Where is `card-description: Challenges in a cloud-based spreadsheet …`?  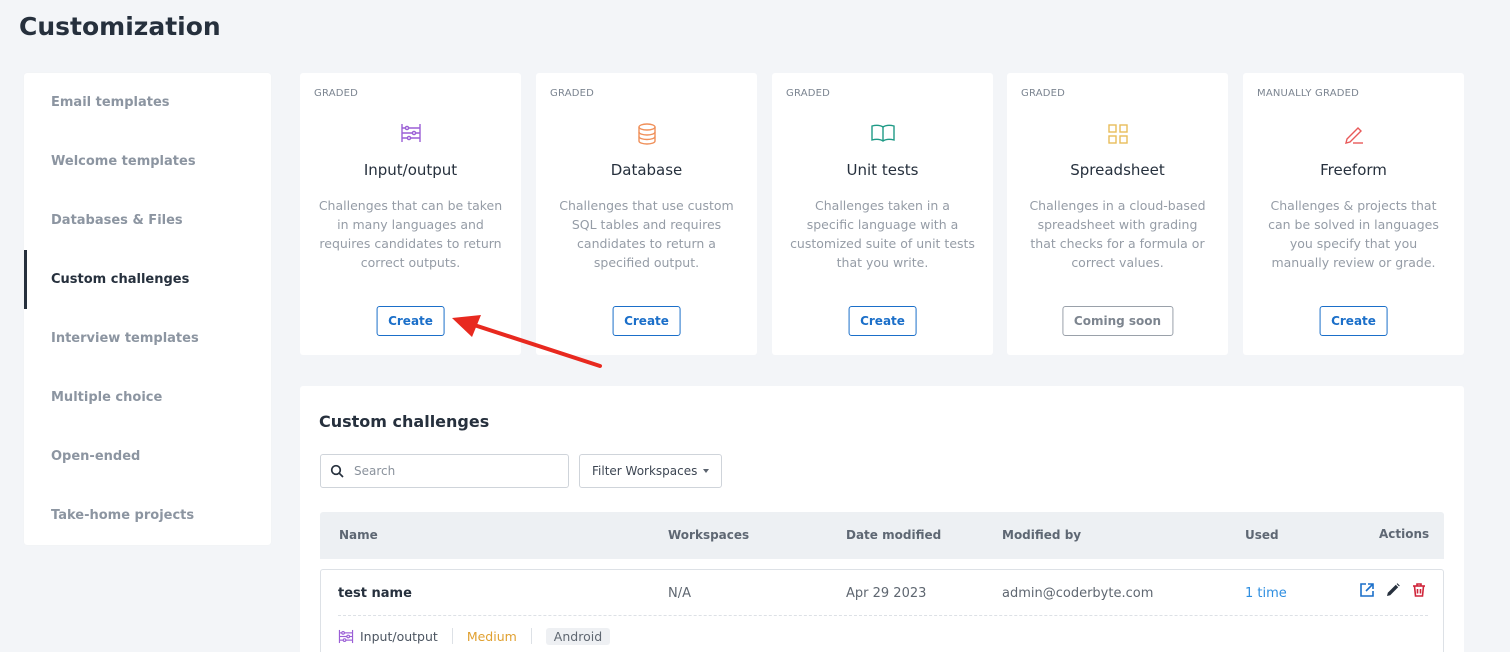 card-description: Challenges in a cloud-based spreadsheet … is located at coordinates (1117, 234).